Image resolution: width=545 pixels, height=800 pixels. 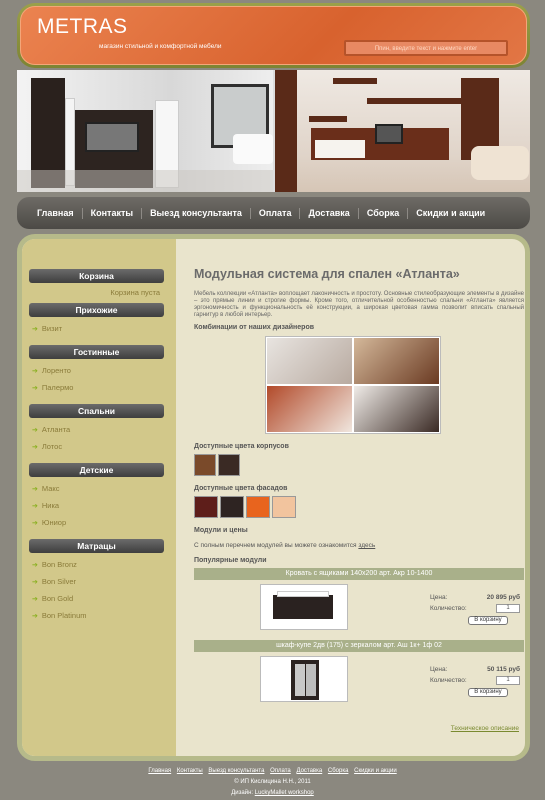 I want to click on popular-heading: Популярные модули, so click(x=230, y=560).